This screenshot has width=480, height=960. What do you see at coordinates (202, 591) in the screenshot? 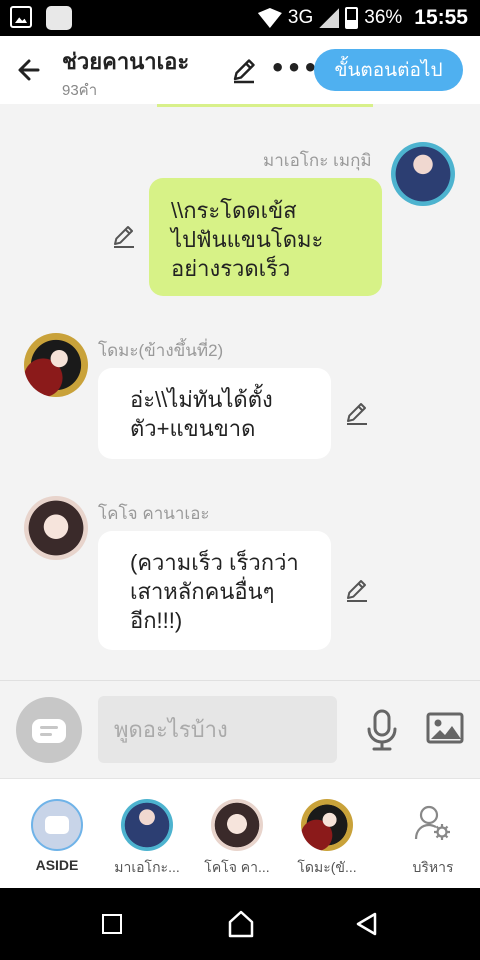
I see `message-line: เสาหลักคนอื่นๆ` at bounding box center [202, 591].